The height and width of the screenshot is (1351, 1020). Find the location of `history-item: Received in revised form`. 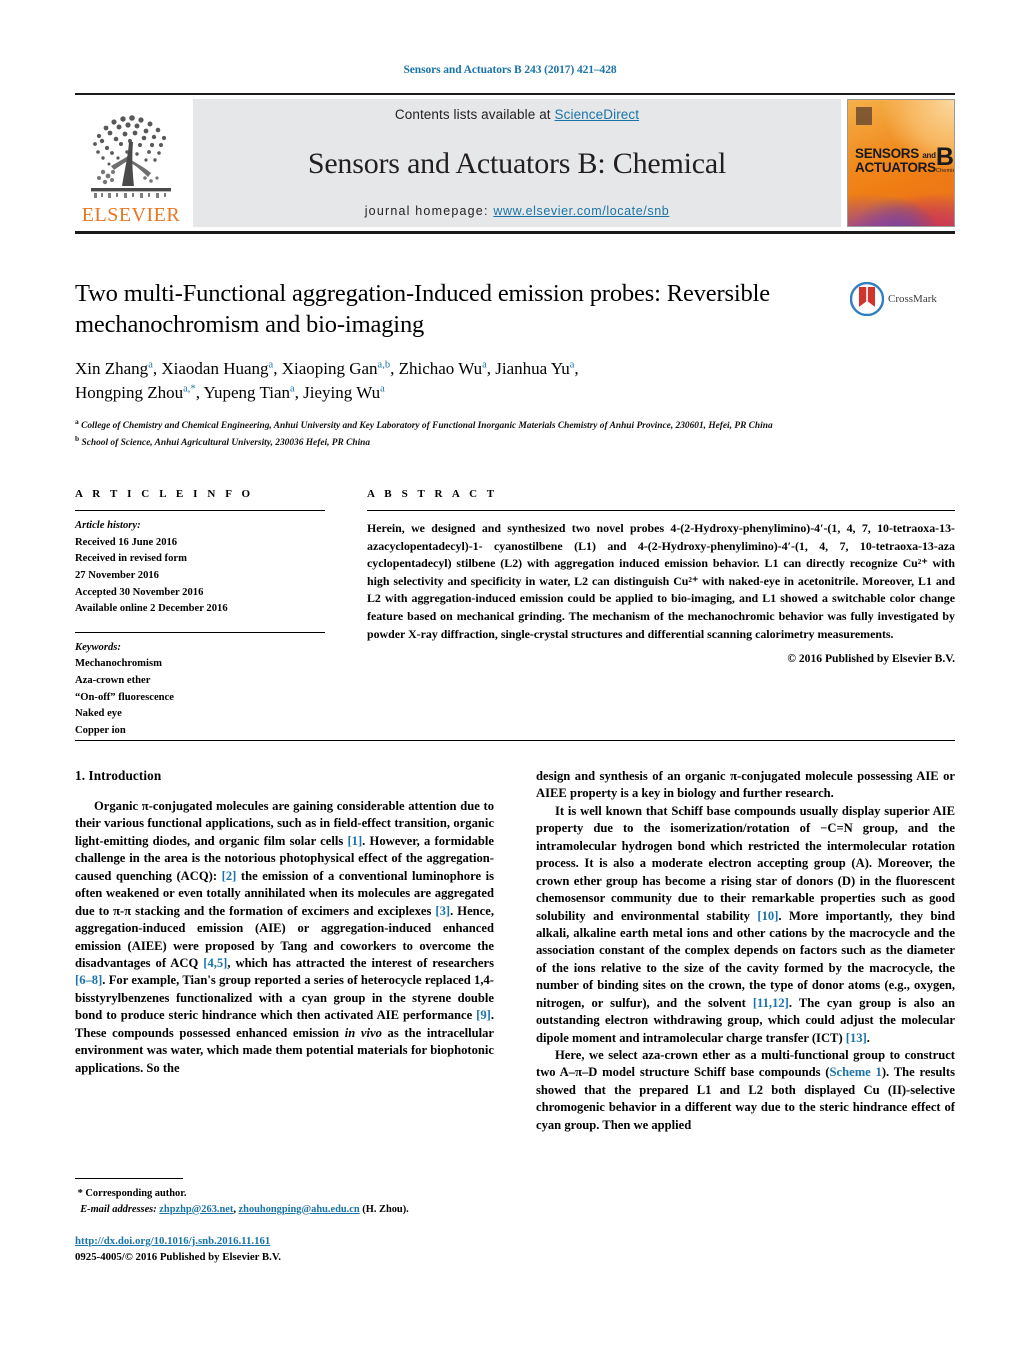

history-item: Received in revised form is located at coordinates (131, 559).